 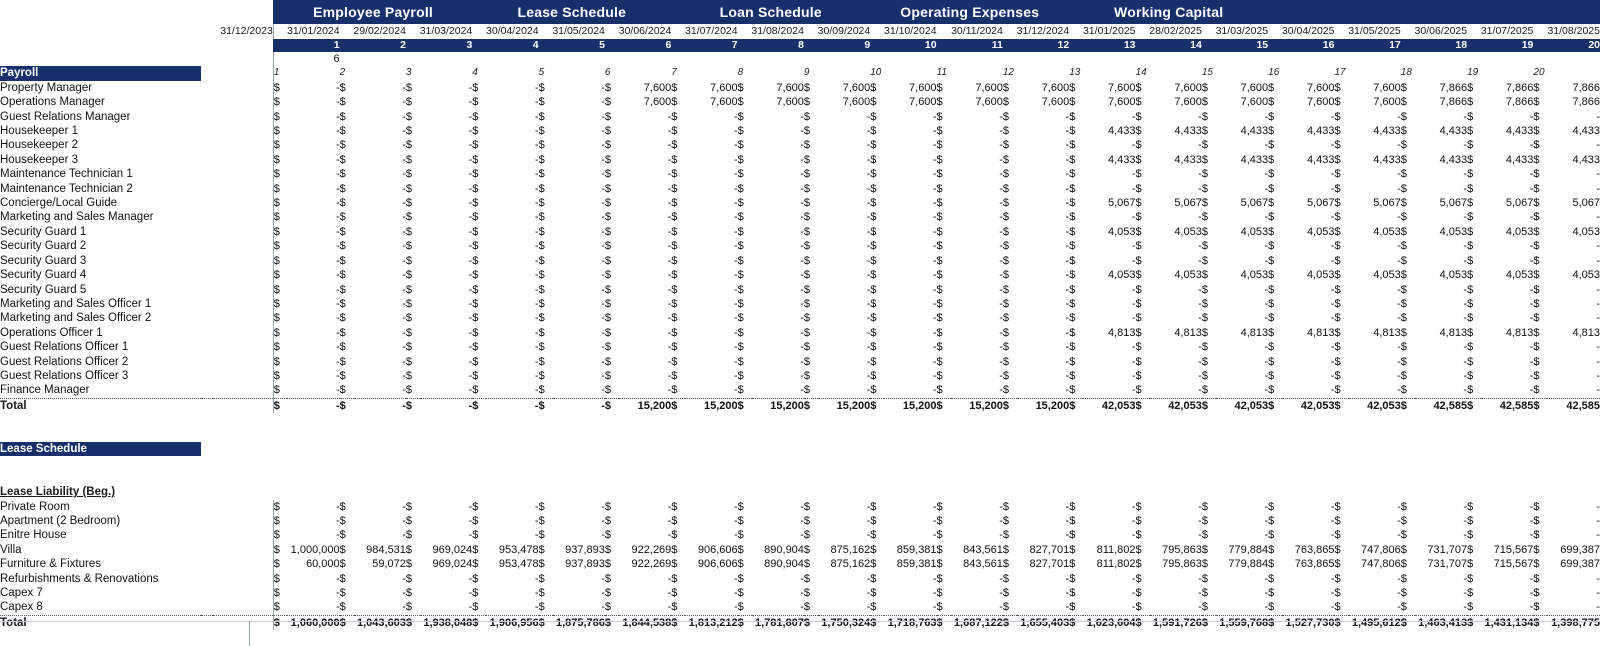 What do you see at coordinates (379, 622) in the screenshot?
I see `cell-value: 1,043,603` at bounding box center [379, 622].